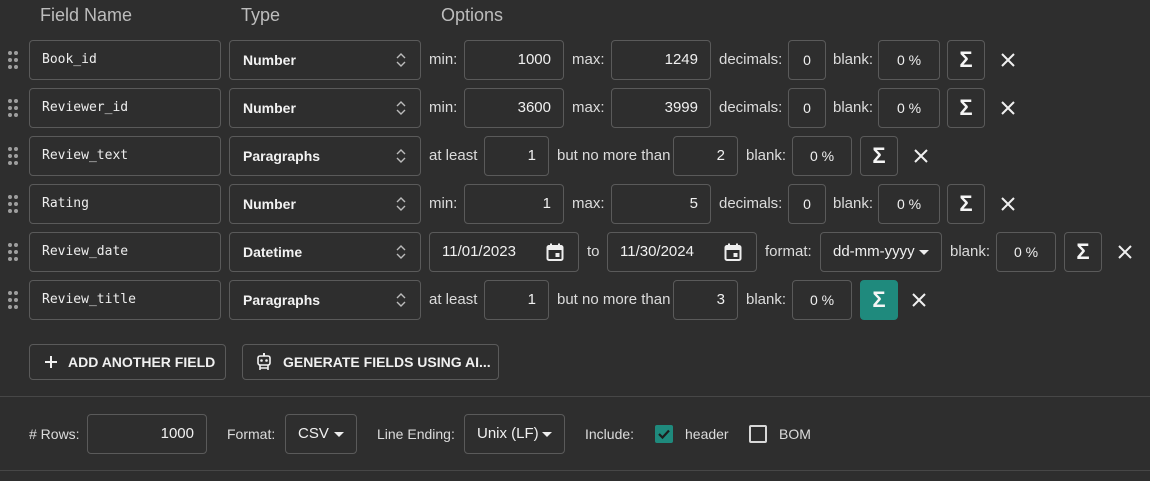  Describe the element at coordinates (614, 155) in the screenshot. I see `no-more-than-label: but no more than` at that location.